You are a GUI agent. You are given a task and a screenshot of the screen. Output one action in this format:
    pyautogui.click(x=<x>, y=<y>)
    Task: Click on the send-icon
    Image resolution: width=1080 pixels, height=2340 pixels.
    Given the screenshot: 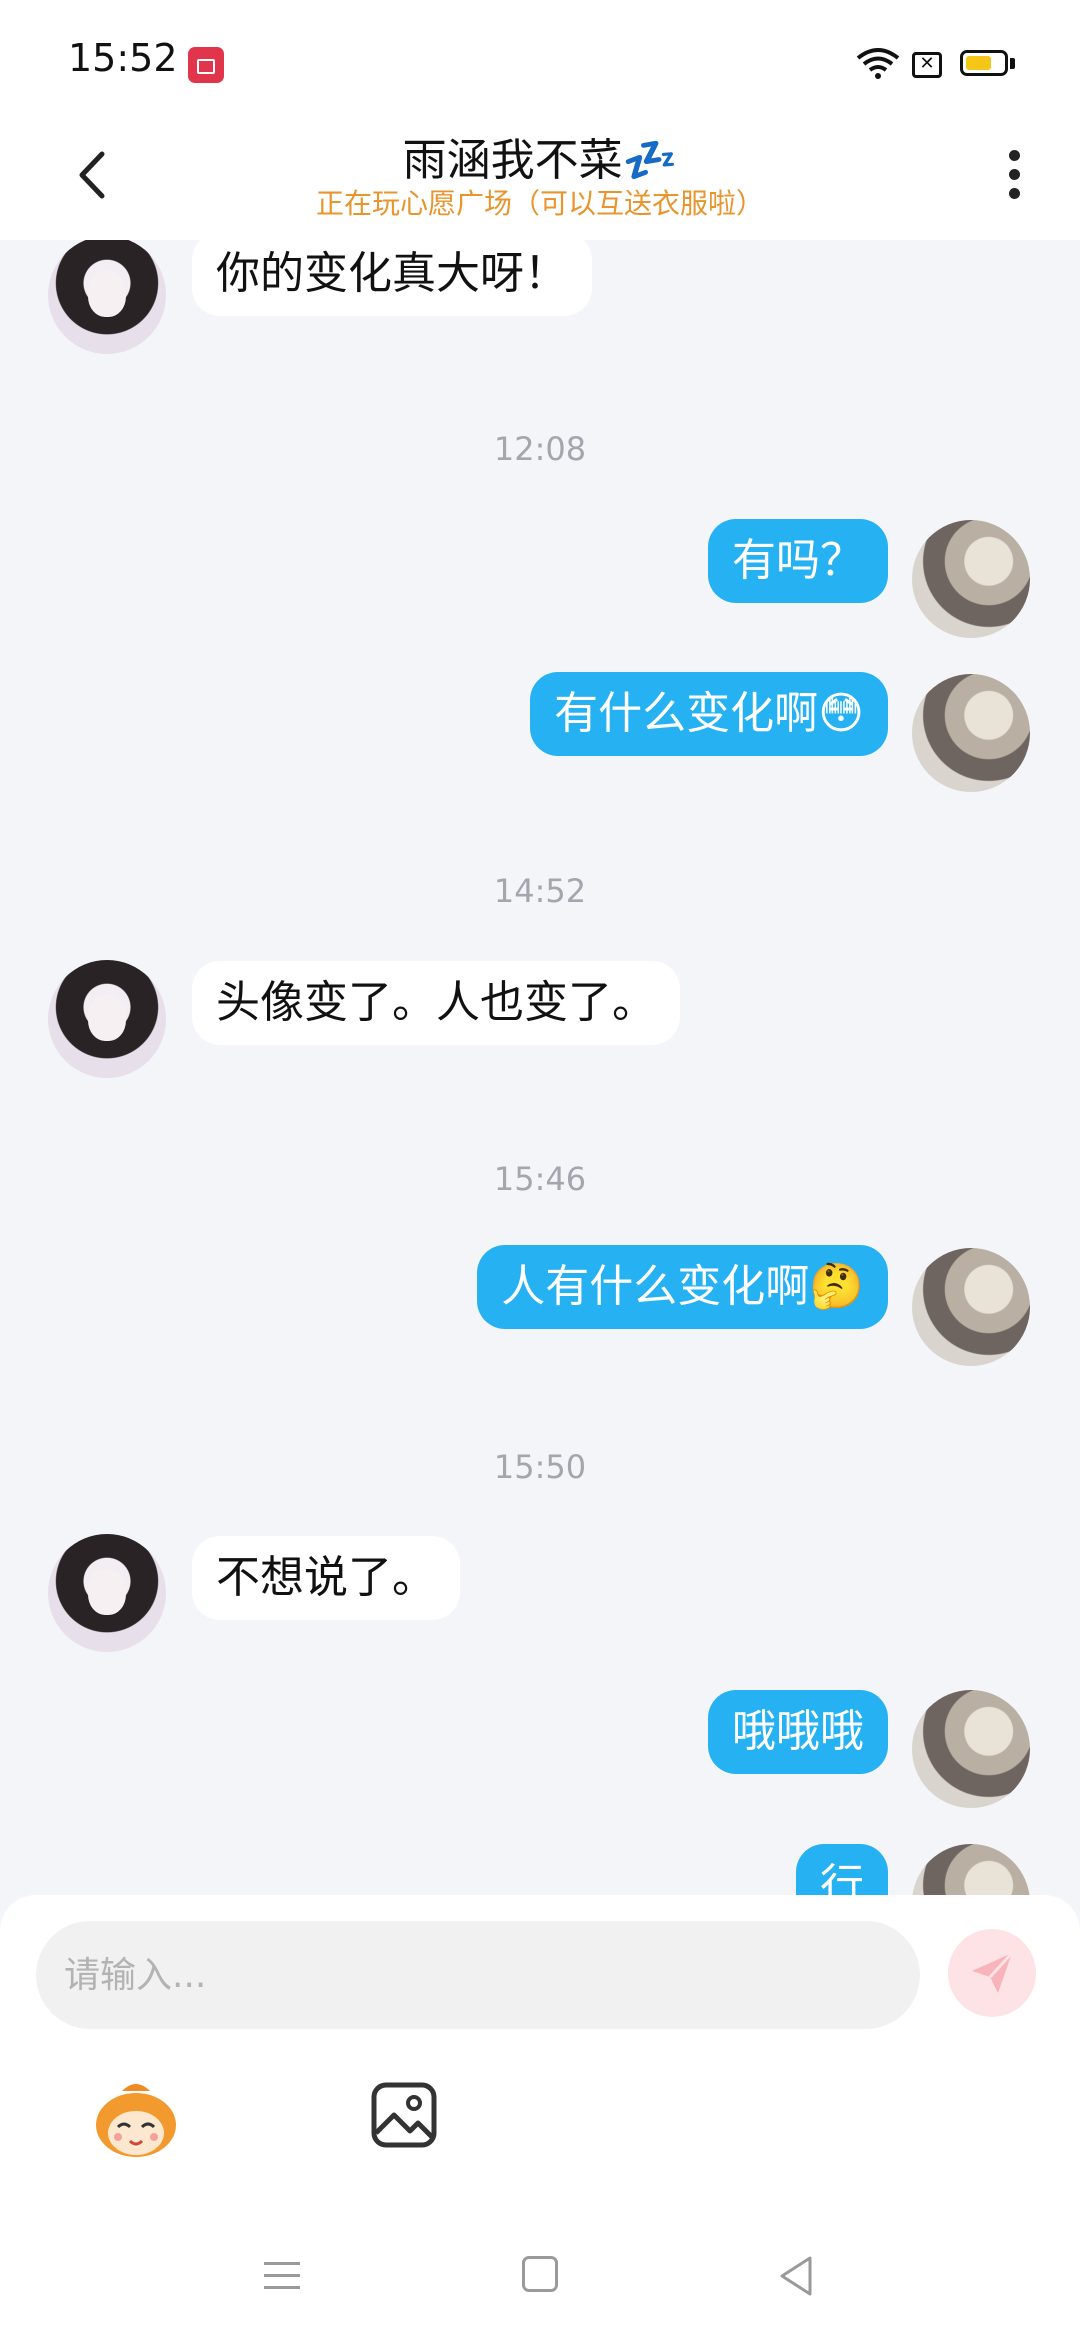 What is the action you would take?
    pyautogui.click(x=993, y=1972)
    